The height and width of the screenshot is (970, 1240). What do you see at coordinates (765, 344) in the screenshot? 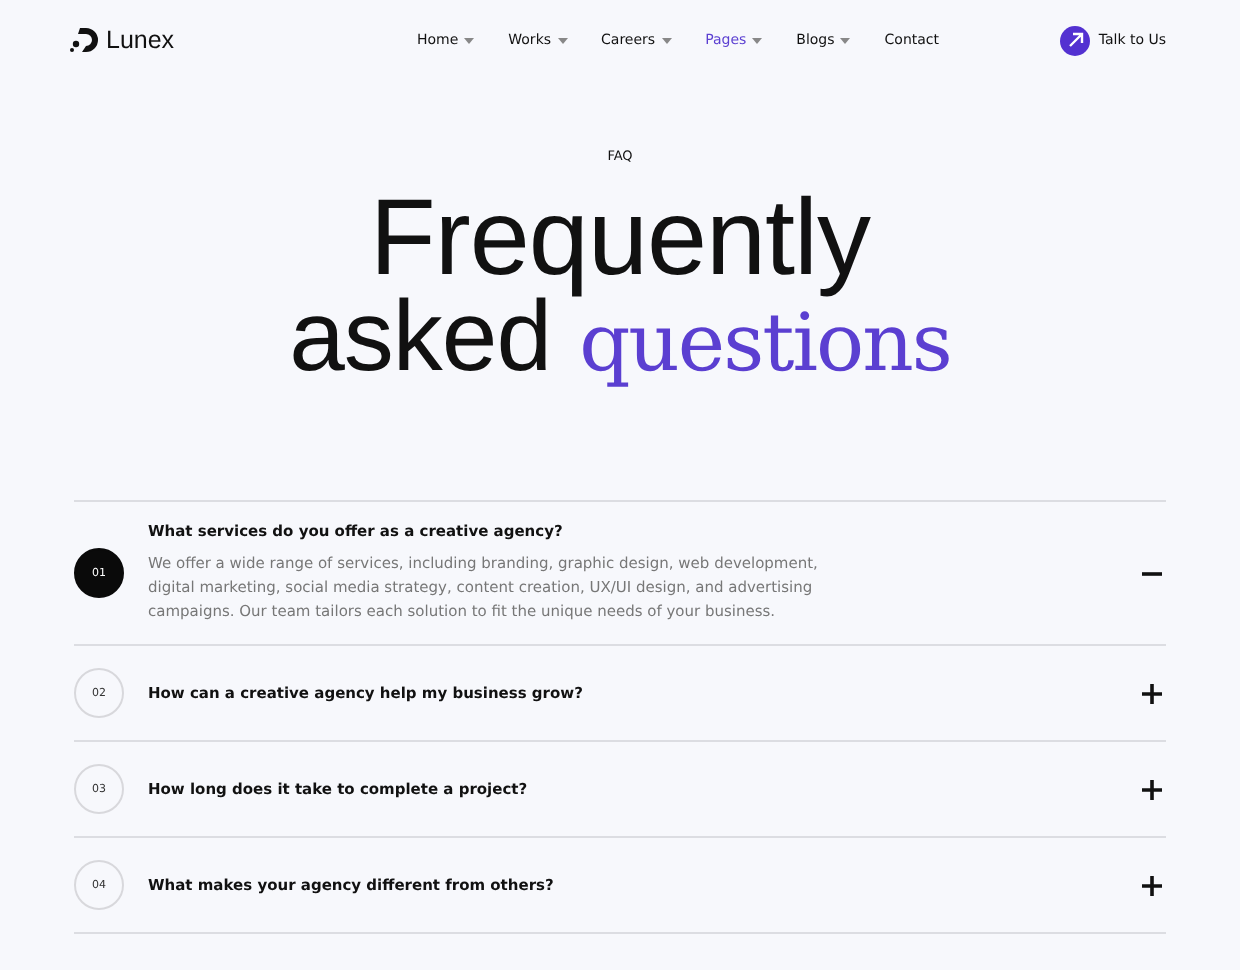
I see `accent-heading-word: questions` at bounding box center [765, 344].